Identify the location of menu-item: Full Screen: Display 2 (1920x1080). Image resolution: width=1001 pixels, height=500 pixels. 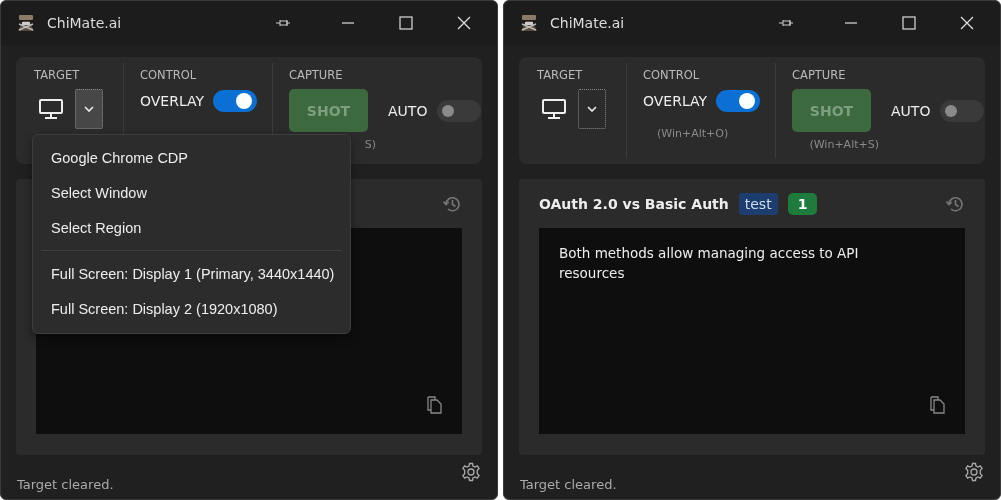
(191, 309).